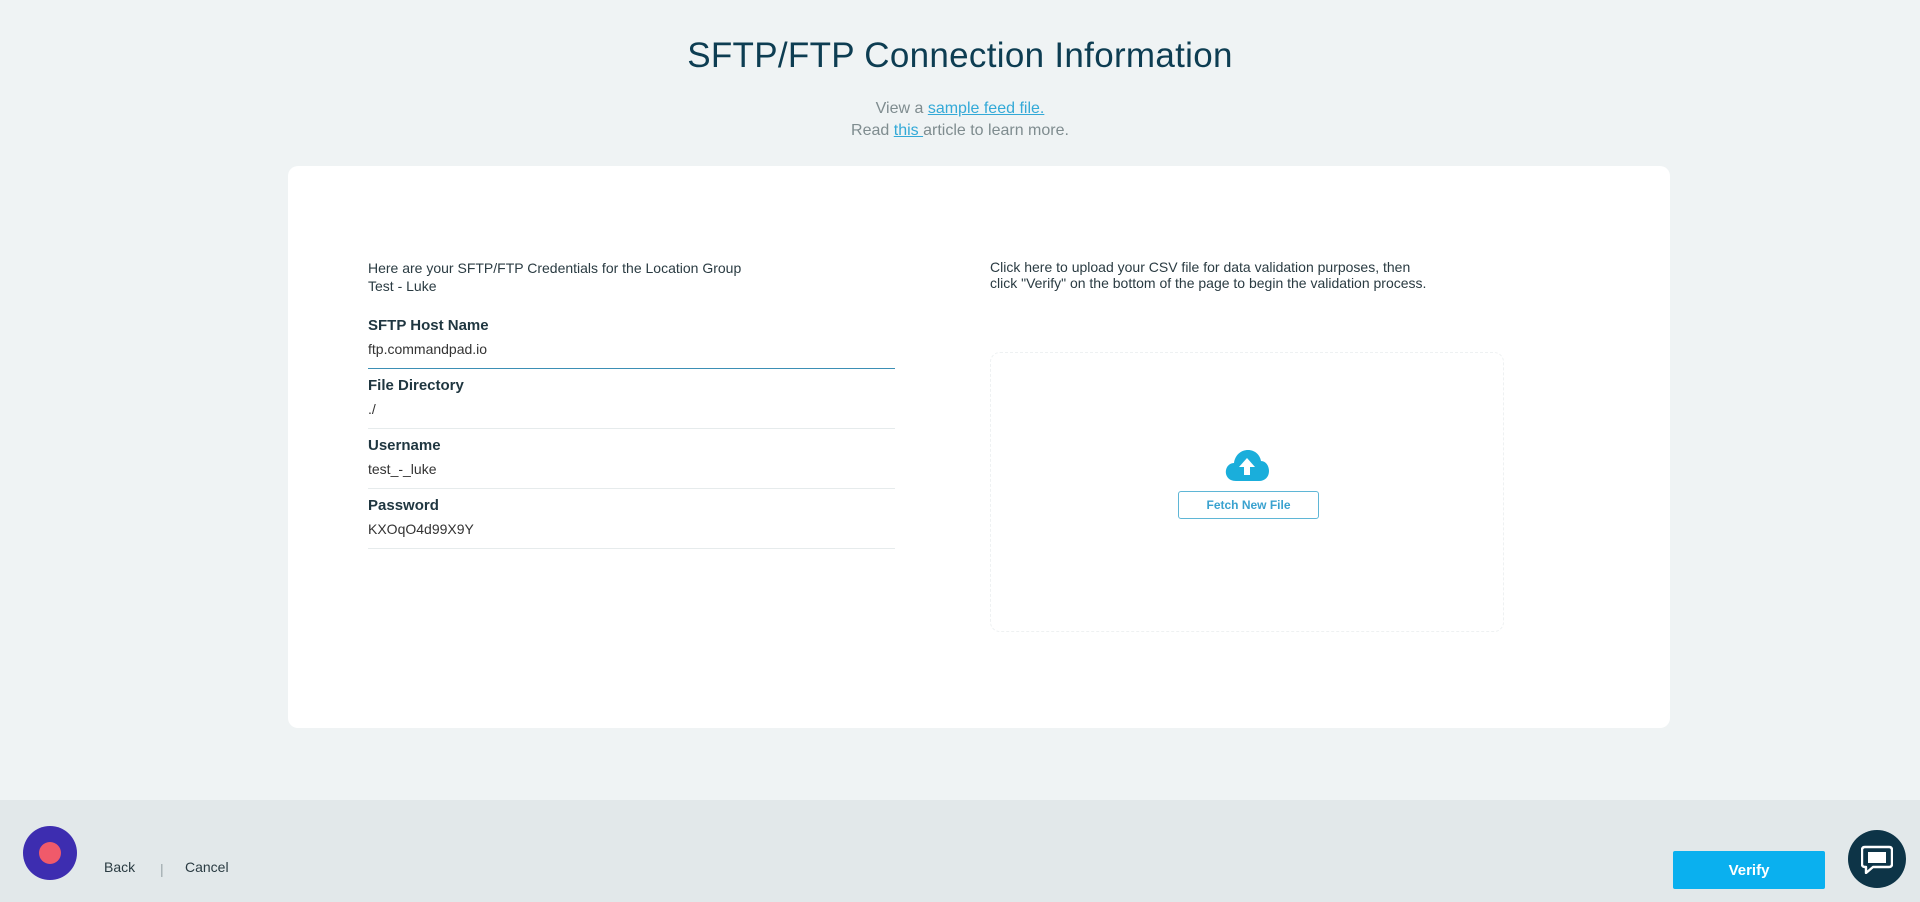  Describe the element at coordinates (631, 339) in the screenshot. I see `host-name-field: SFTP Host Name` at that location.